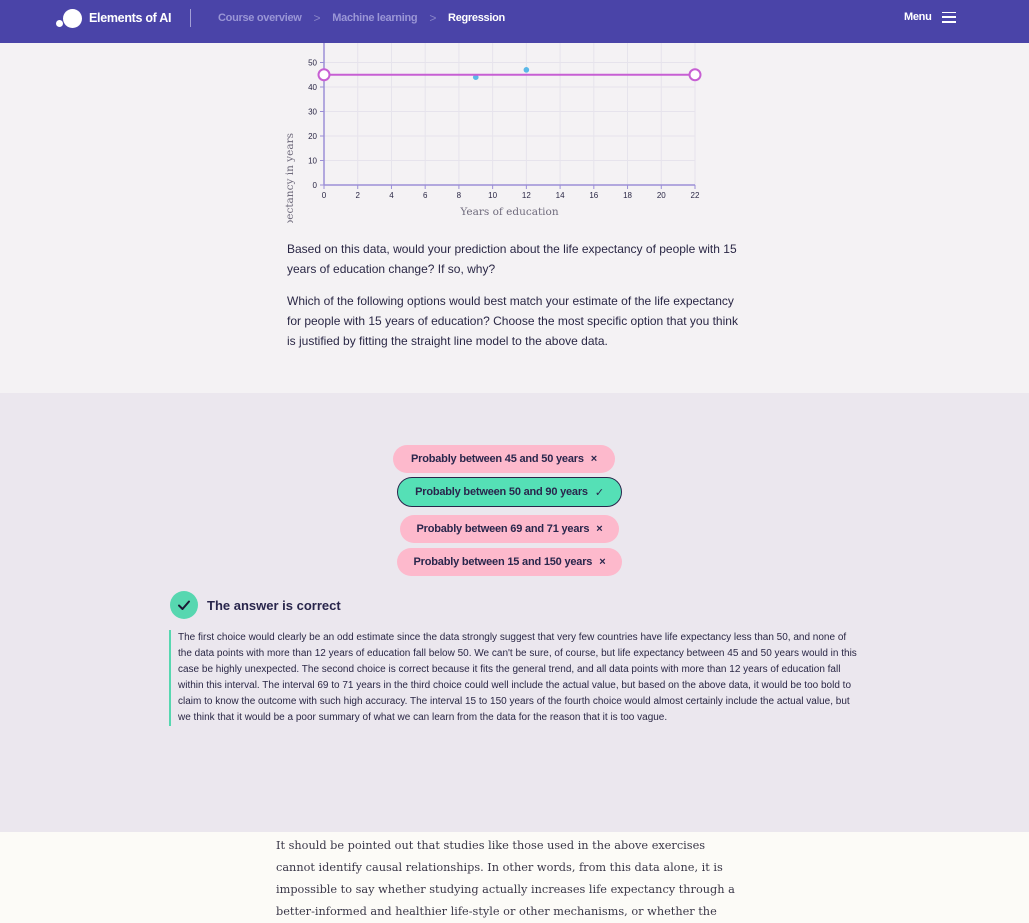  I want to click on line-handle-left, so click(324, 75).